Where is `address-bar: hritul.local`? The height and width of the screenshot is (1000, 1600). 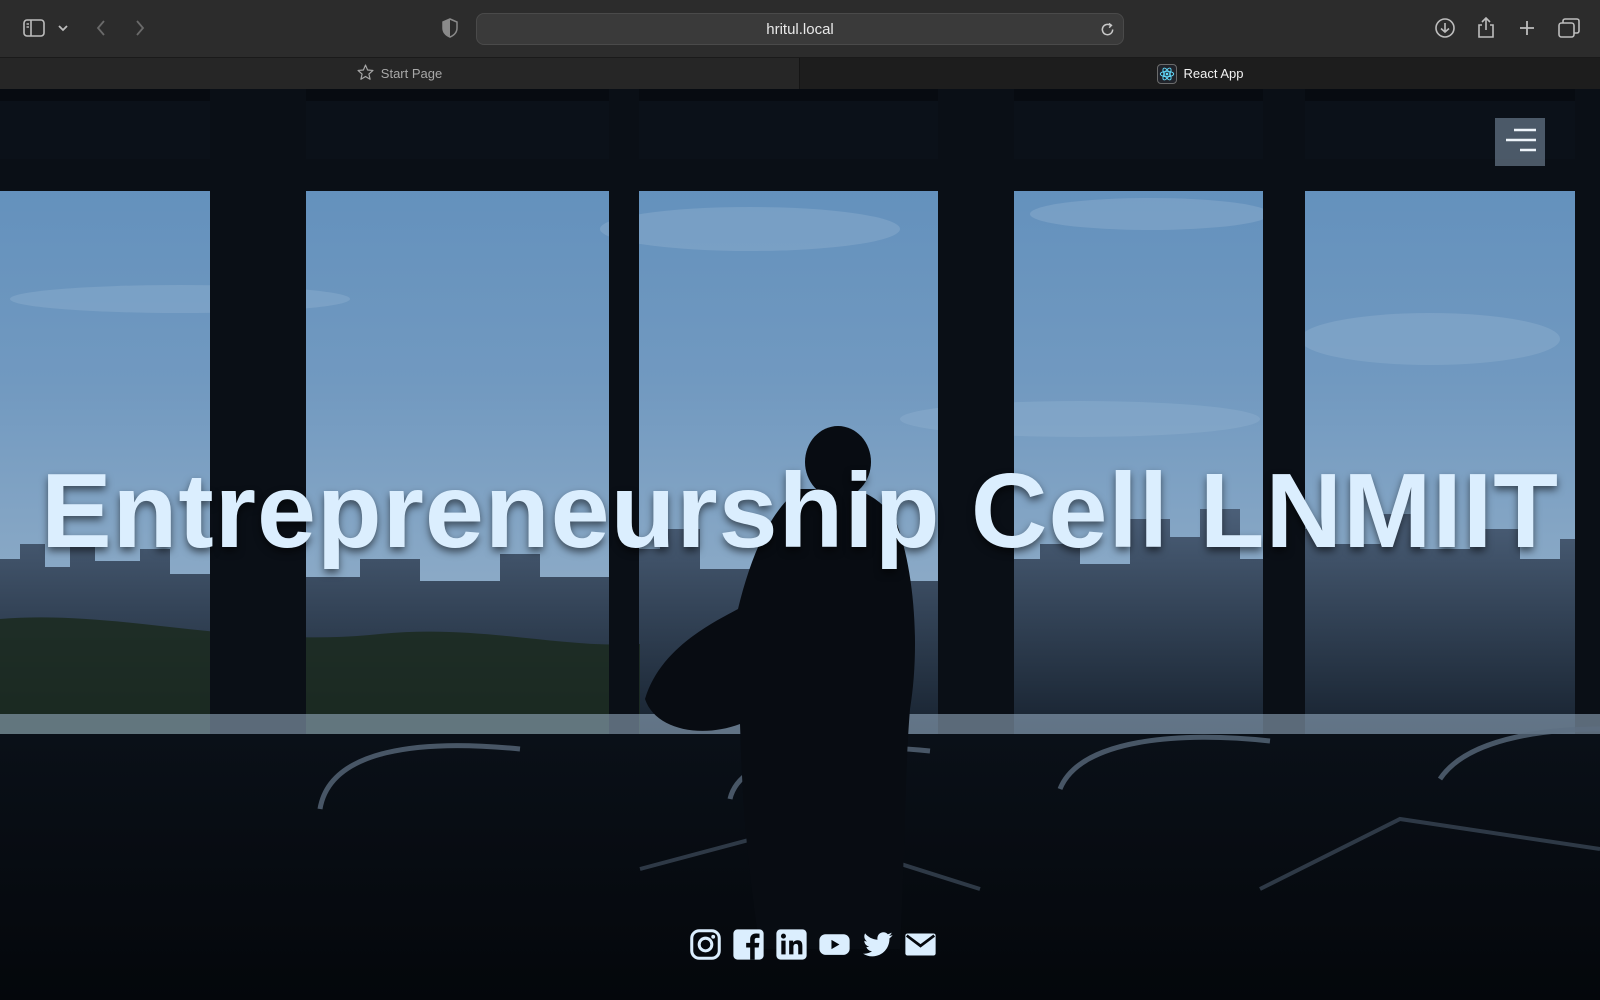 address-bar: hritul.local is located at coordinates (800, 29).